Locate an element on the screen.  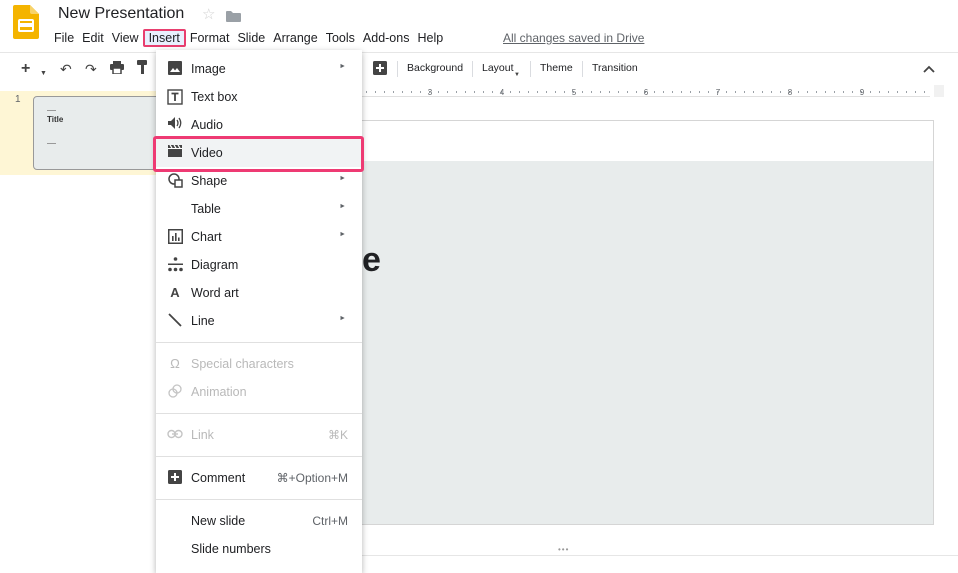
image-icon is located at coordinates (175, 69).